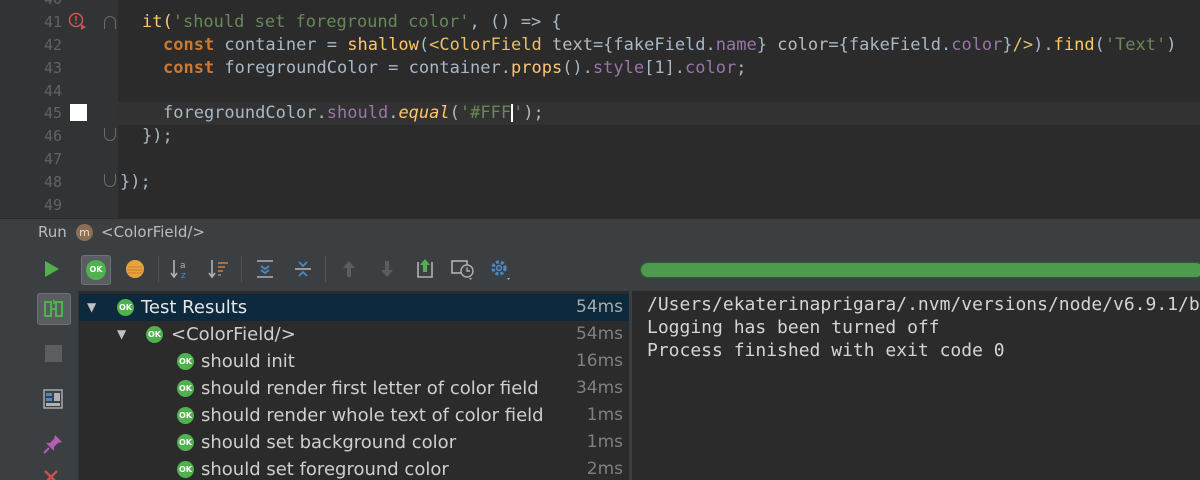 Image resolution: width=1200 pixels, height=480 pixels. Describe the element at coordinates (354, 334) in the screenshot. I see `tree-row-suite: ▼ OK <ColorField/> 54ms` at that location.